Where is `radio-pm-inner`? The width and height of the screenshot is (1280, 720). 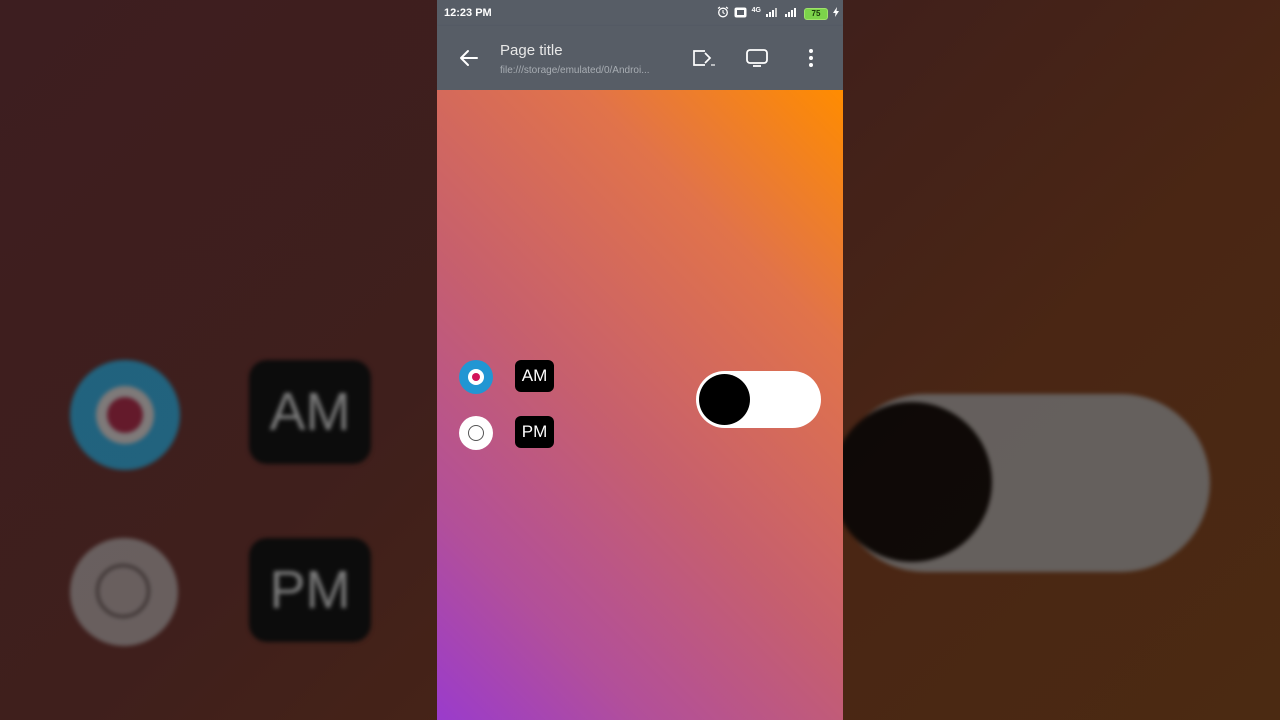 radio-pm-inner is located at coordinates (476, 433).